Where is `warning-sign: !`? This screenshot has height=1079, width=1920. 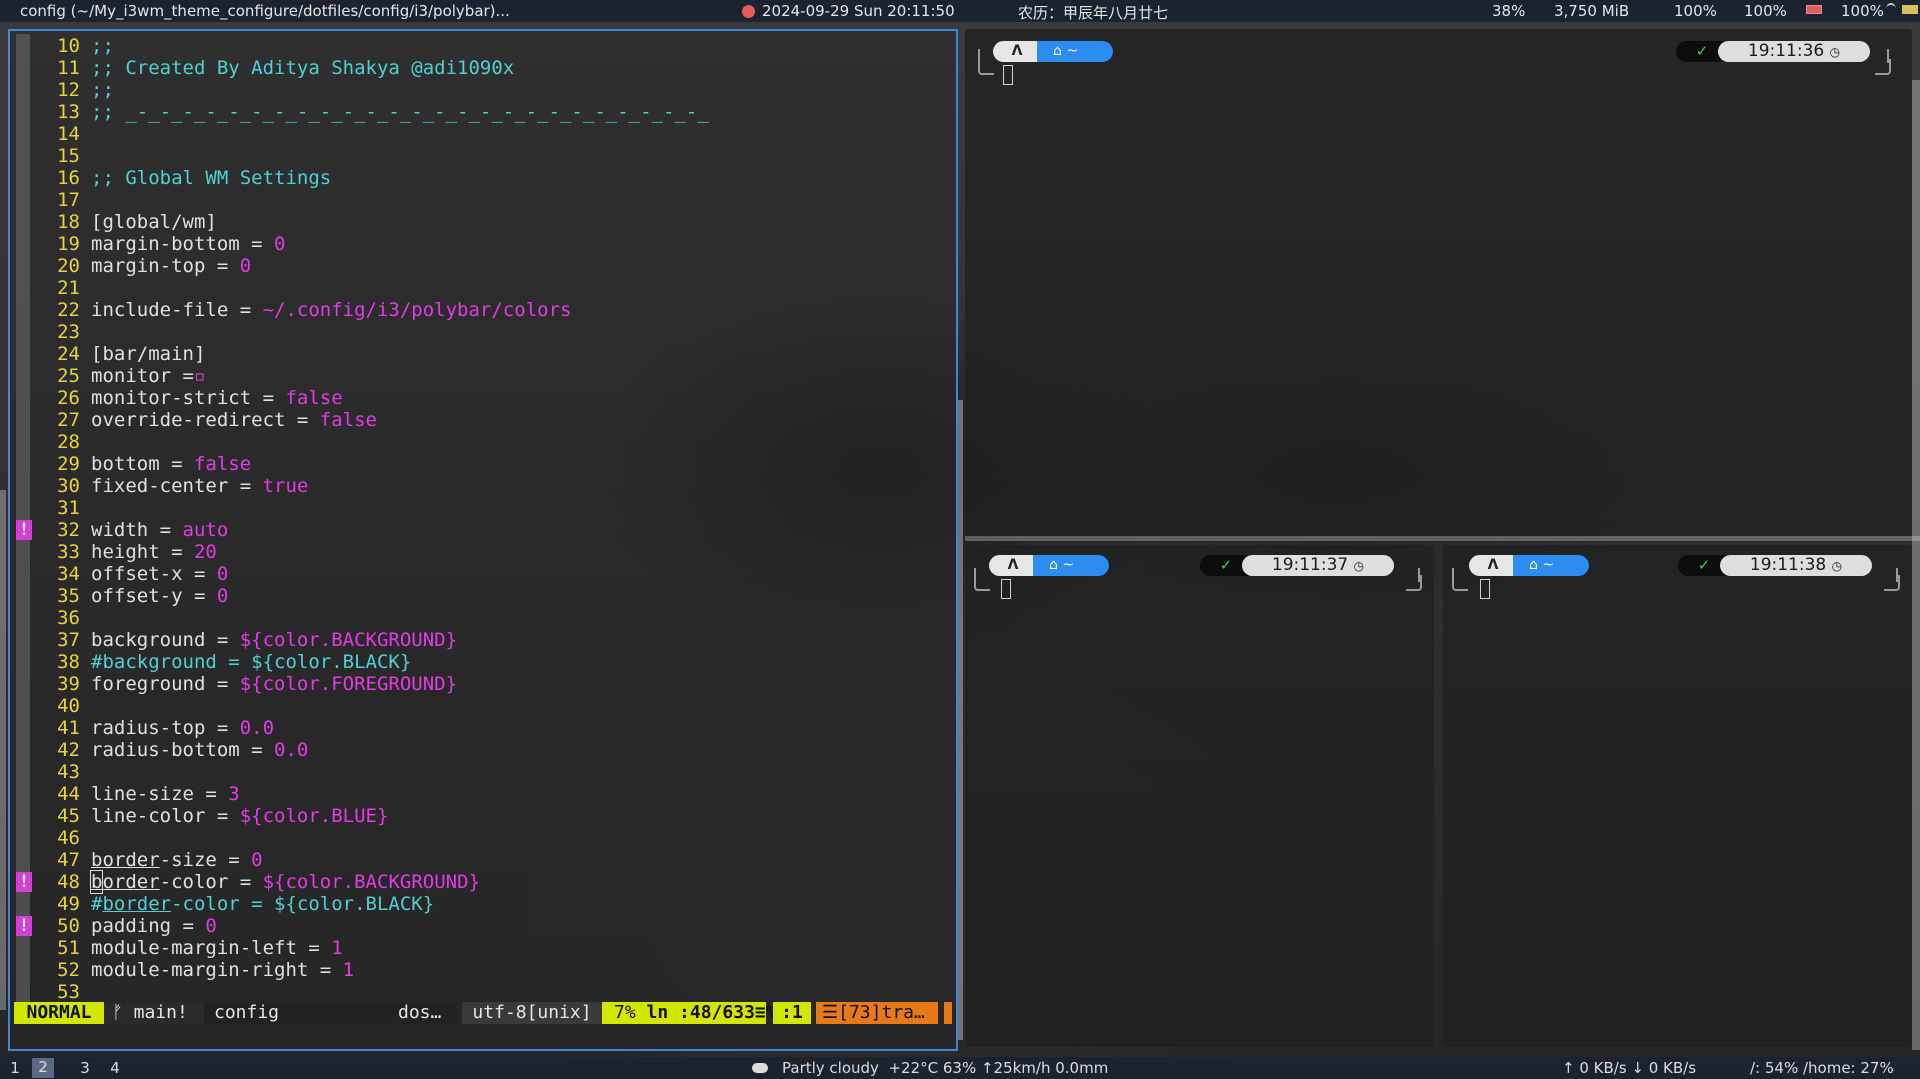
warning-sign: ! is located at coordinates (24, 926).